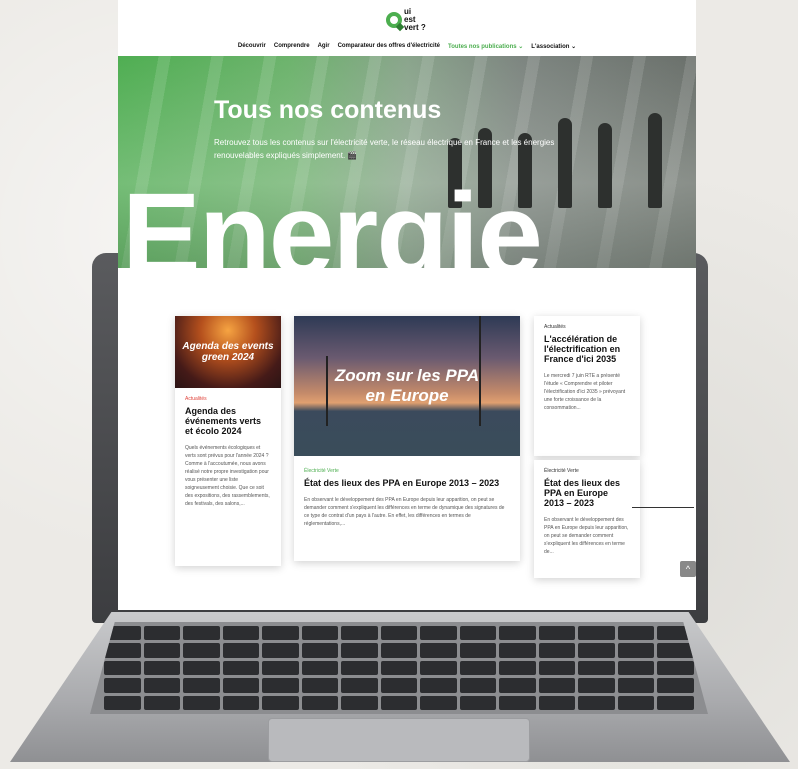 This screenshot has height=769, width=798. What do you see at coordinates (688, 569) in the screenshot?
I see `scroll-to-top-button: ^` at bounding box center [688, 569].